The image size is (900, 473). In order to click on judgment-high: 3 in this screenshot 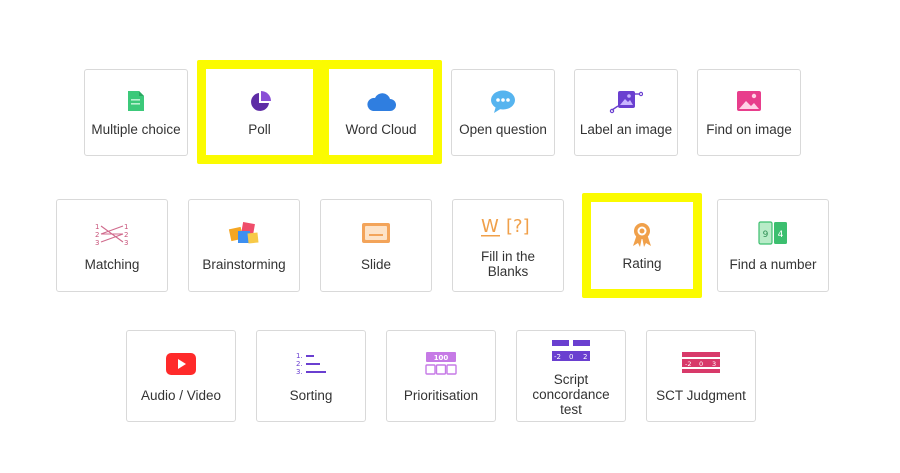, I will do `click(714, 364)`.